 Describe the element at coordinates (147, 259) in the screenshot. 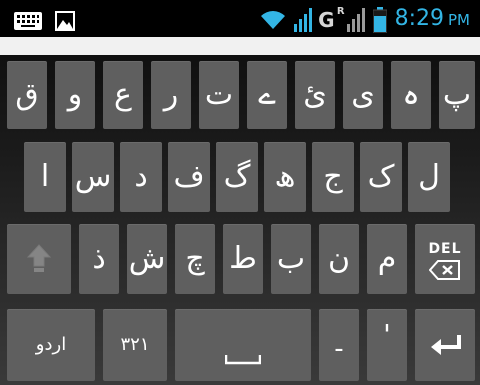

I see `key-sheen: ش` at that location.